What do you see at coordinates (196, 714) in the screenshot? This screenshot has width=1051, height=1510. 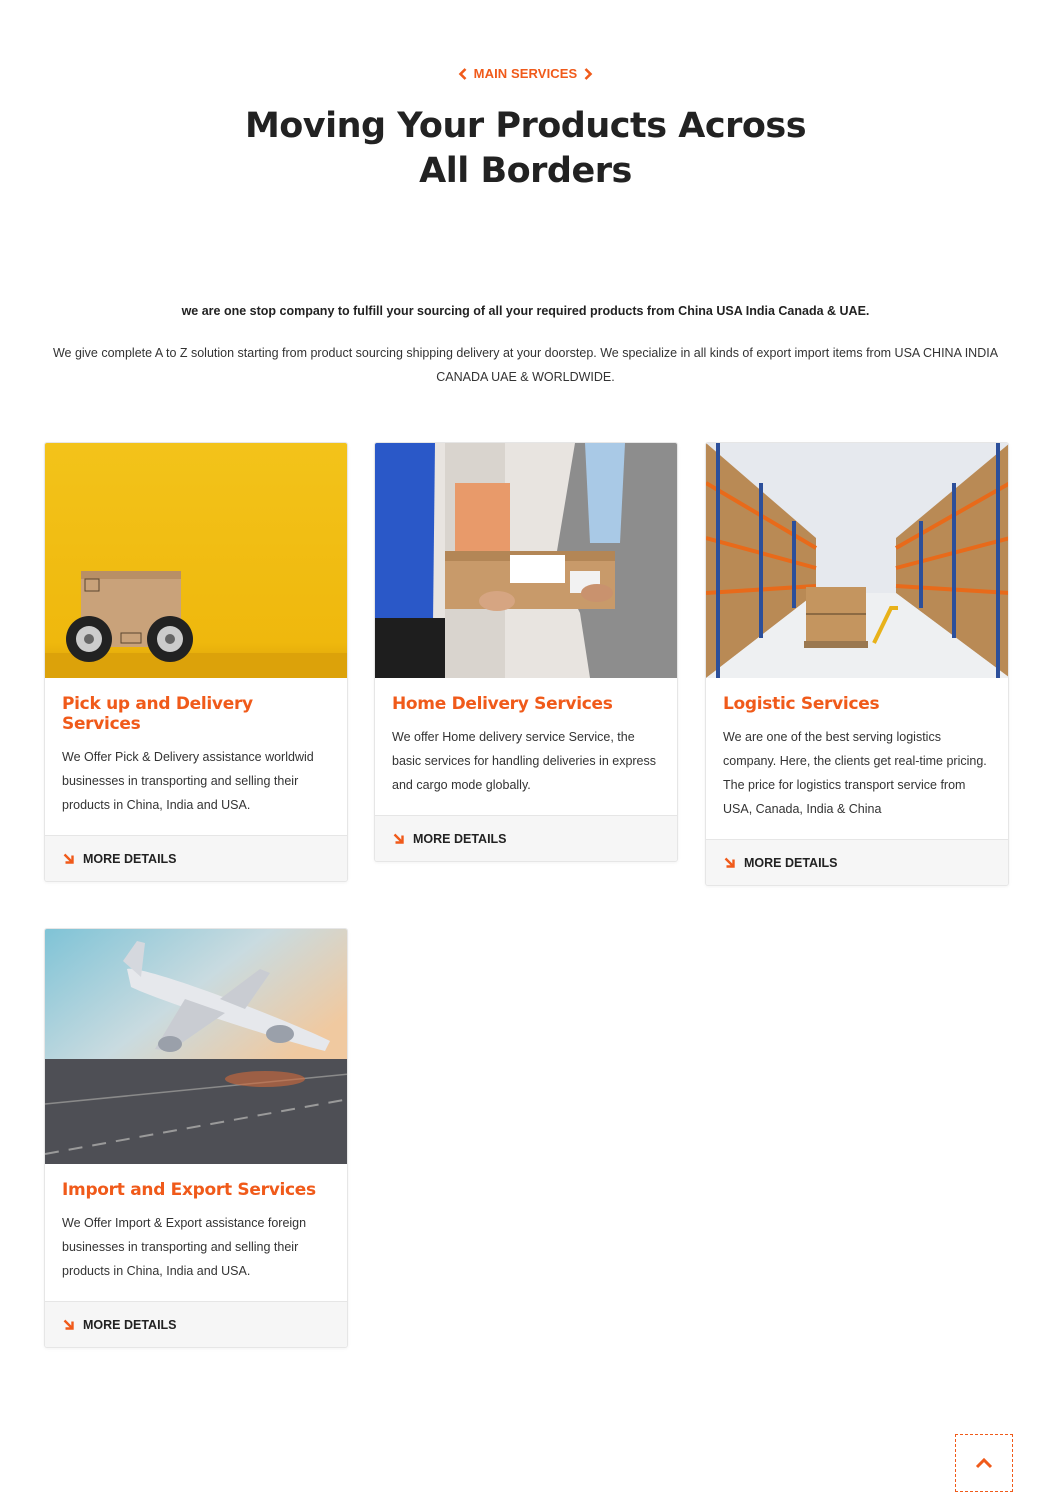 I see `card-title: Pick up and Delivery Services` at bounding box center [196, 714].